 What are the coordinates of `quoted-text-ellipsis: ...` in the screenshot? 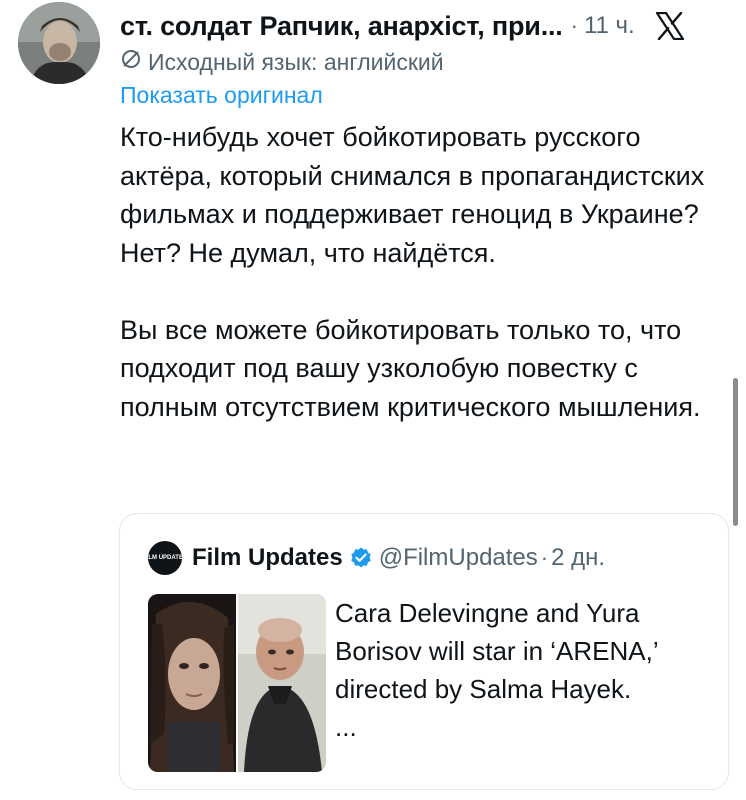 It's located at (346, 727).